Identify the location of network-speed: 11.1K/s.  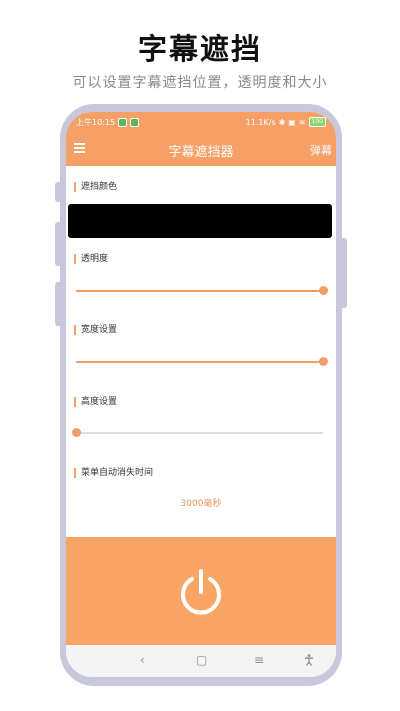
(260, 122).